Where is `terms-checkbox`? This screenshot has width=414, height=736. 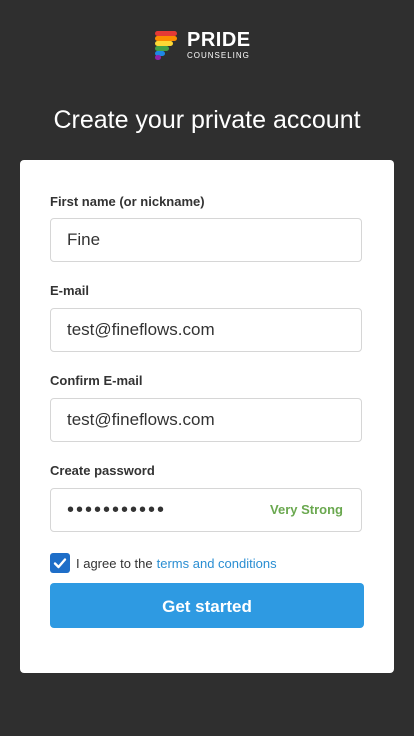 terms-checkbox is located at coordinates (60, 563).